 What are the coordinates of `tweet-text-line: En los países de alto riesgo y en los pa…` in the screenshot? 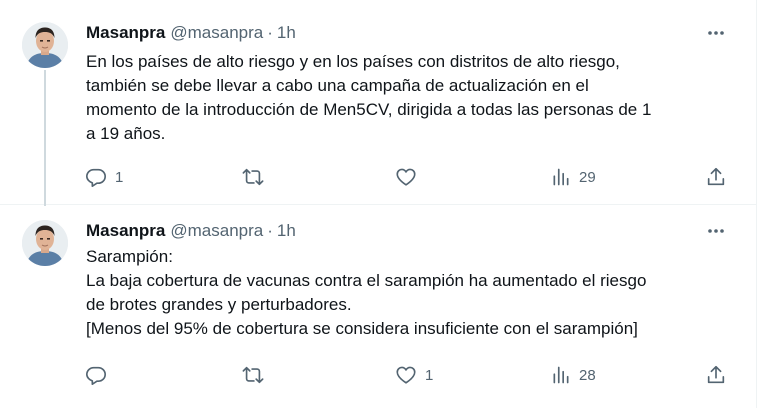 It's located at (353, 61).